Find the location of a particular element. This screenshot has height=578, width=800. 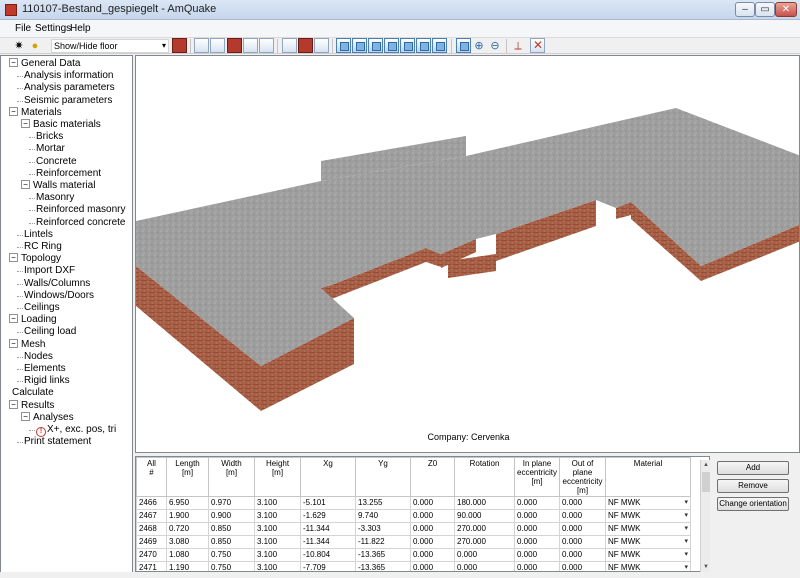

table-scrollbar: ▲ ▼ is located at coordinates (705, 516).